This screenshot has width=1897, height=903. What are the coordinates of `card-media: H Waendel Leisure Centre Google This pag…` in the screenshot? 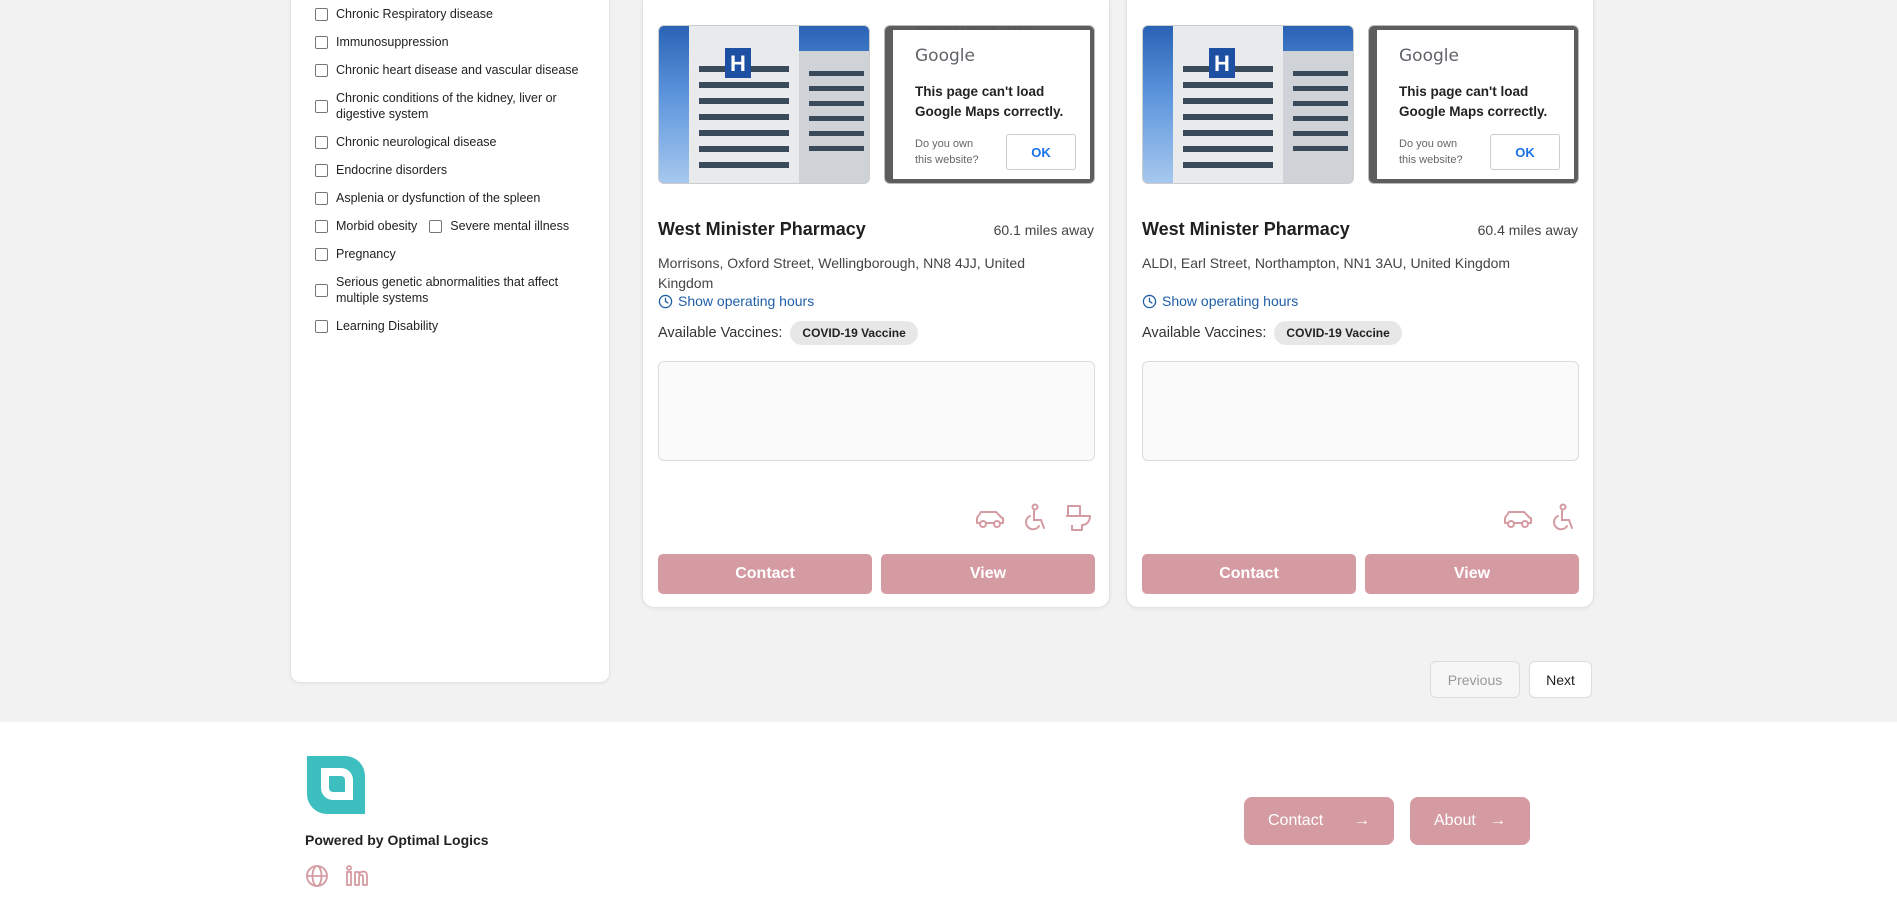 It's located at (876, 104).